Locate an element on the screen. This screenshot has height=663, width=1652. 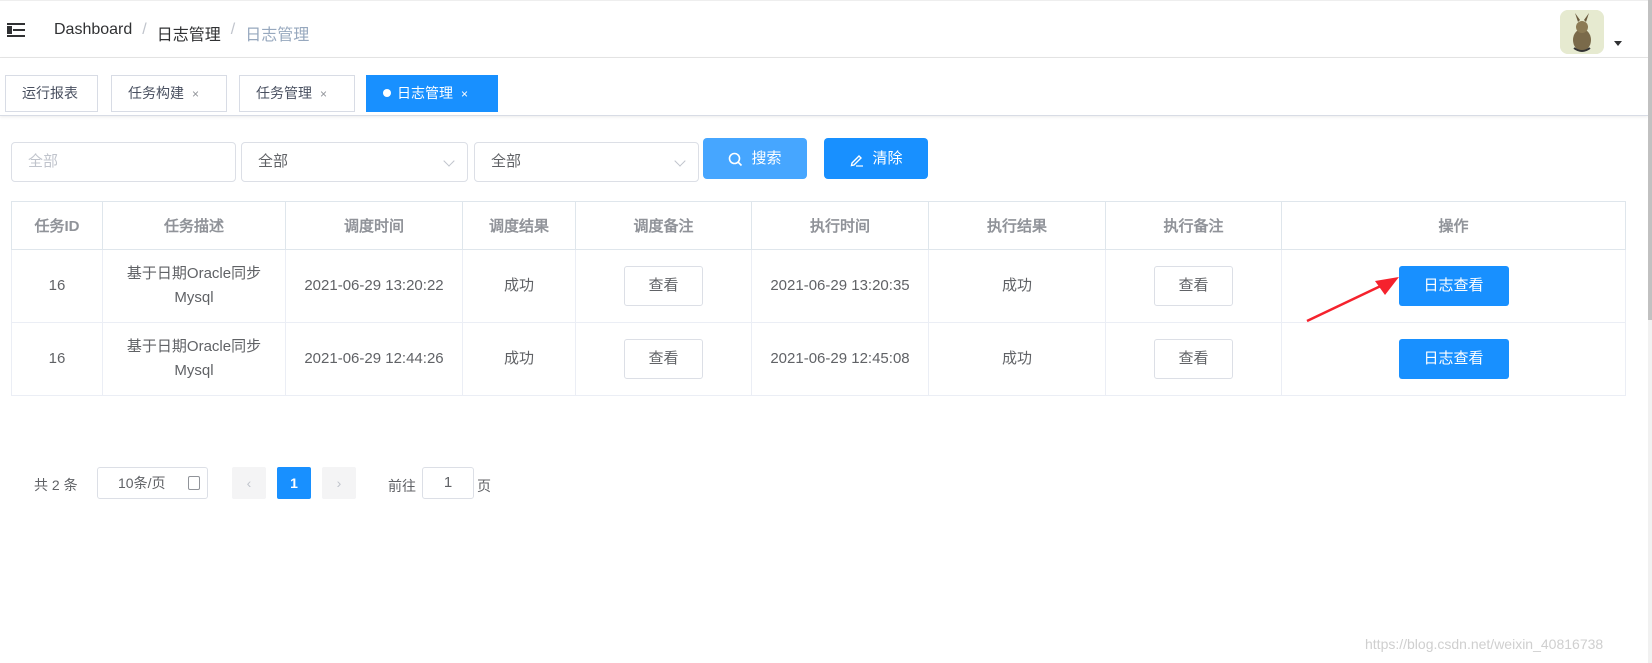
search-icon is located at coordinates (736, 159).